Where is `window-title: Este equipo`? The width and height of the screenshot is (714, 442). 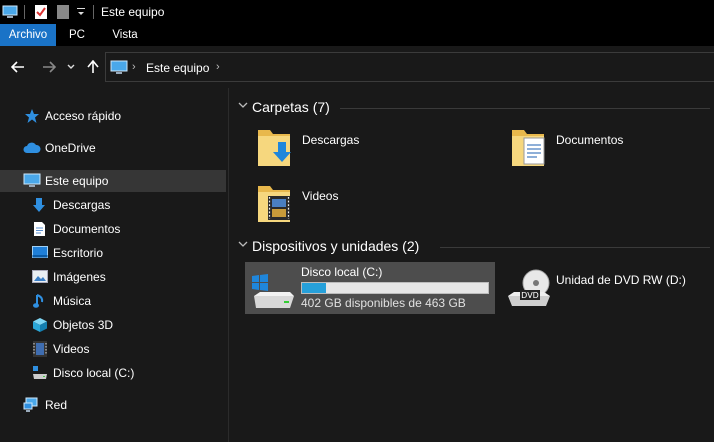 window-title: Este equipo is located at coordinates (133, 12).